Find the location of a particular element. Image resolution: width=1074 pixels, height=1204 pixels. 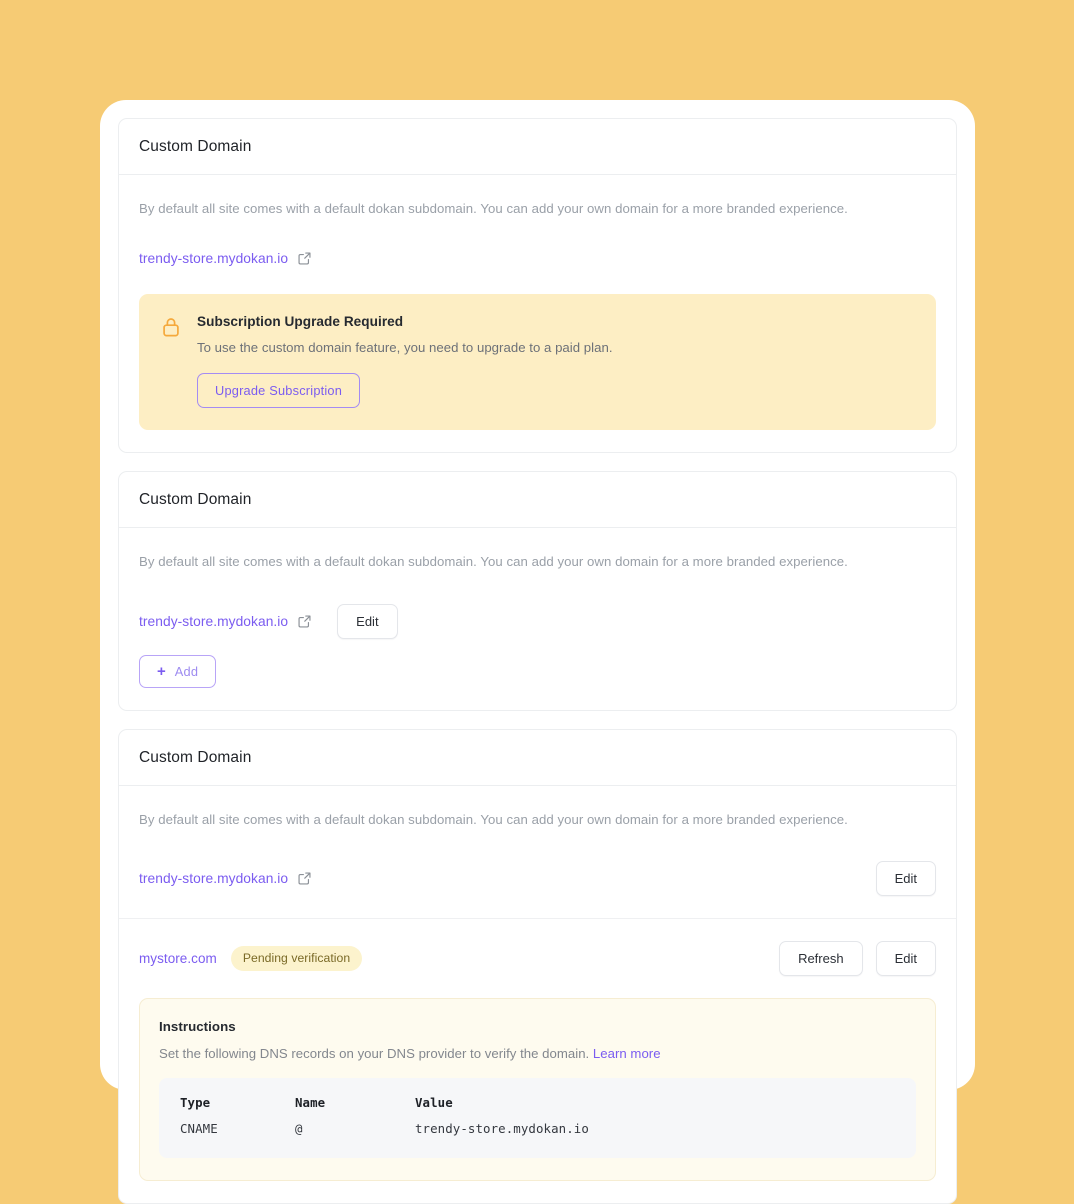

subdomain-row-left: trendy-store.mydokan.io is located at coordinates (225, 878).